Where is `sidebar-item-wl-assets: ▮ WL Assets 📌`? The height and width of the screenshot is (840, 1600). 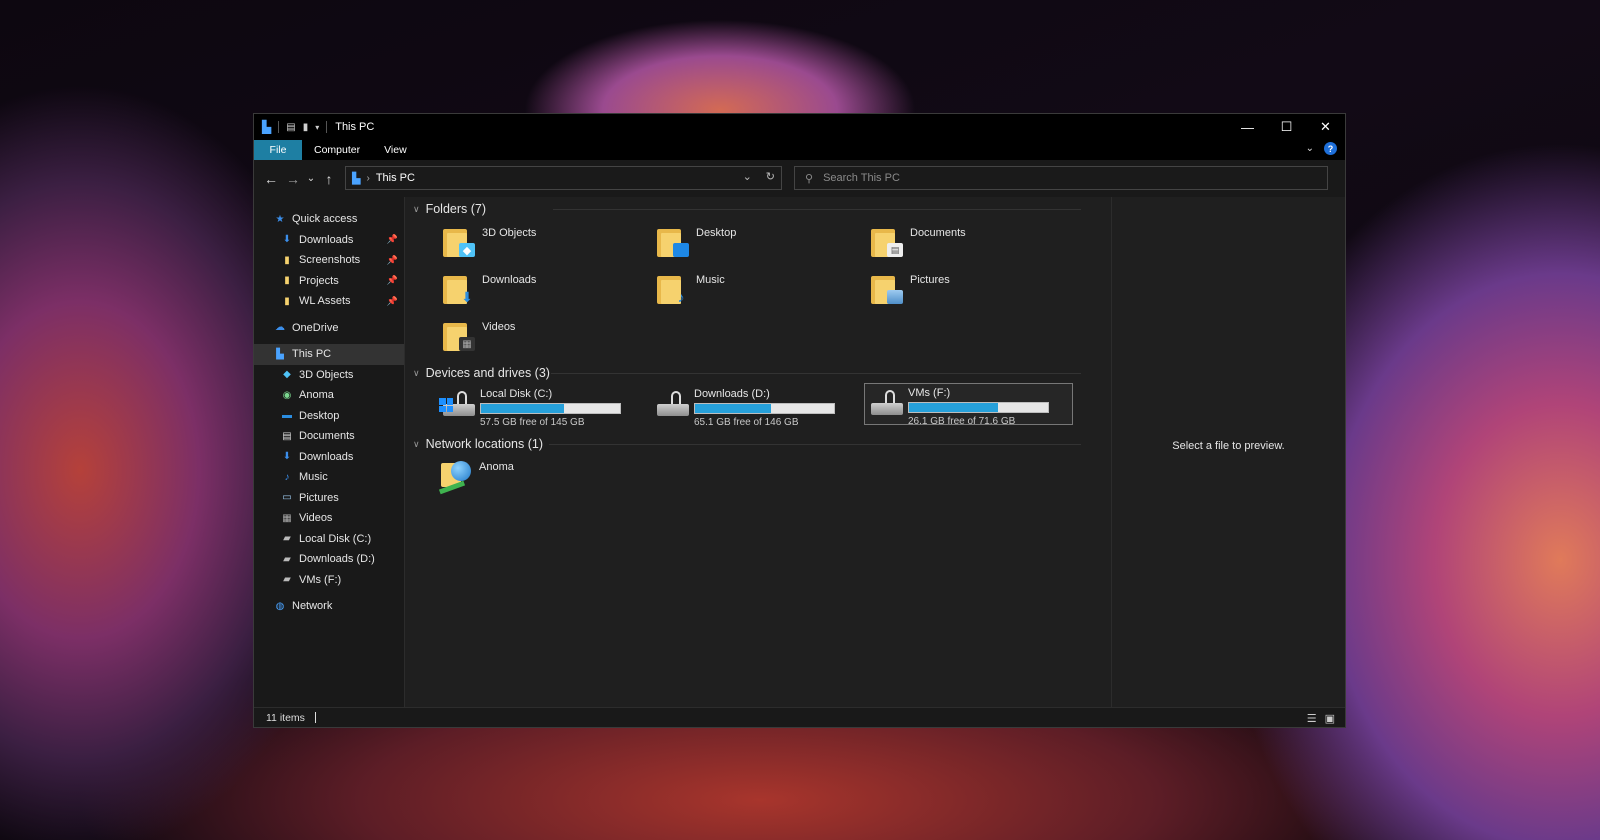
sidebar-item-wl-assets: ▮ WL Assets 📌 is located at coordinates (329, 301).